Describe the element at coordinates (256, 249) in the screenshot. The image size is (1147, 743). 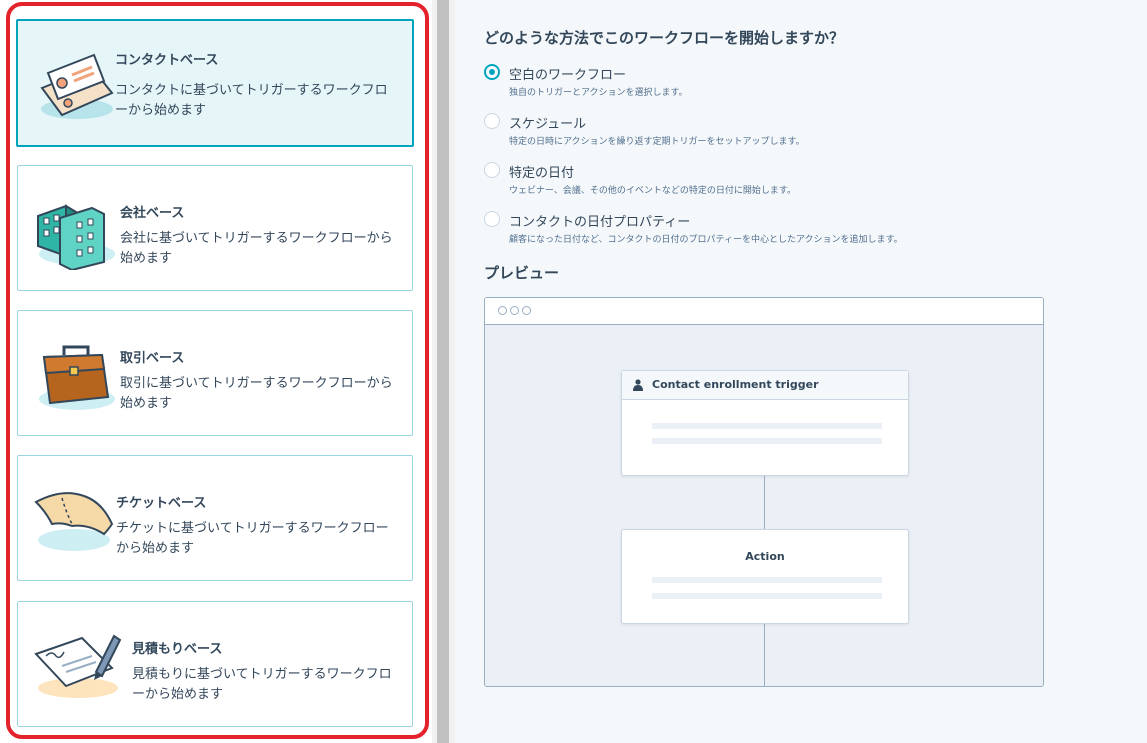
I see `card-description: 会社に基づいてトリガーするワークフローから 始めます` at that location.